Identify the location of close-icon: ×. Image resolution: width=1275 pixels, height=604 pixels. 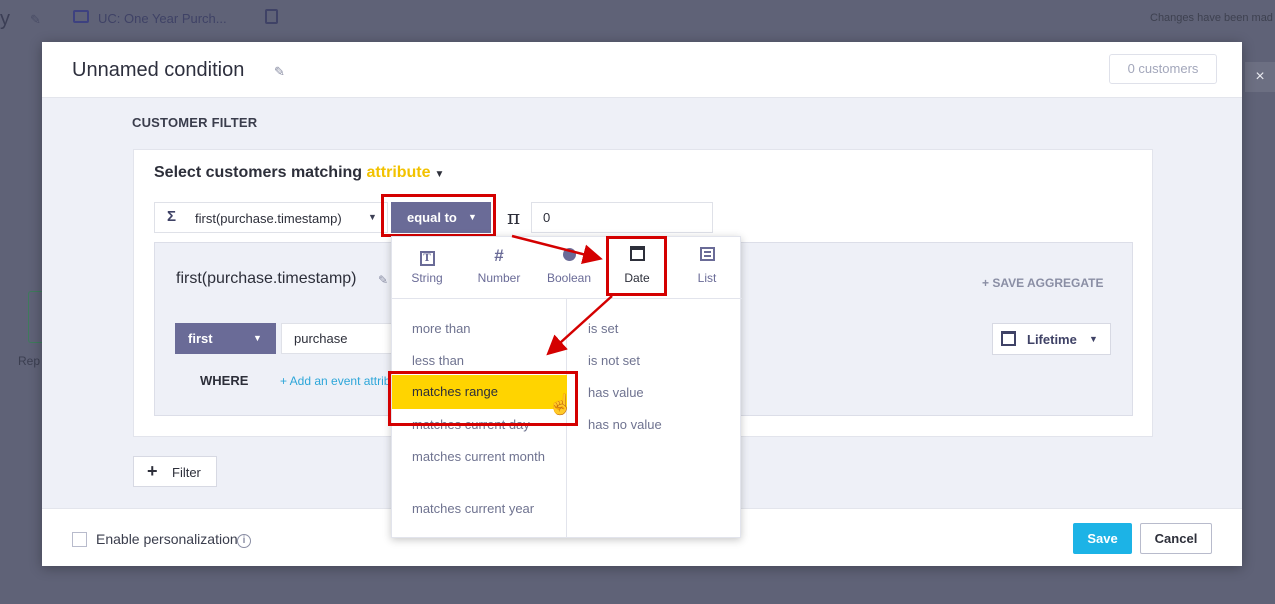
(1260, 77).